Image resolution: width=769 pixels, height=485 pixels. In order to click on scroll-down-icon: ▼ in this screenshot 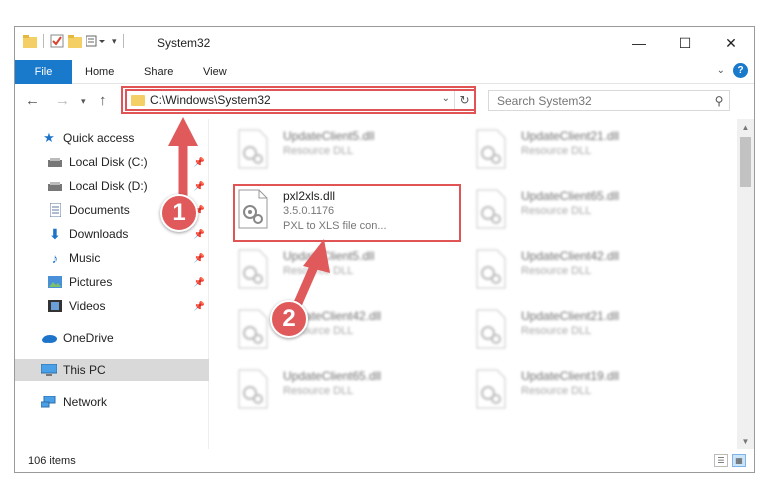, I will do `click(745, 441)`.